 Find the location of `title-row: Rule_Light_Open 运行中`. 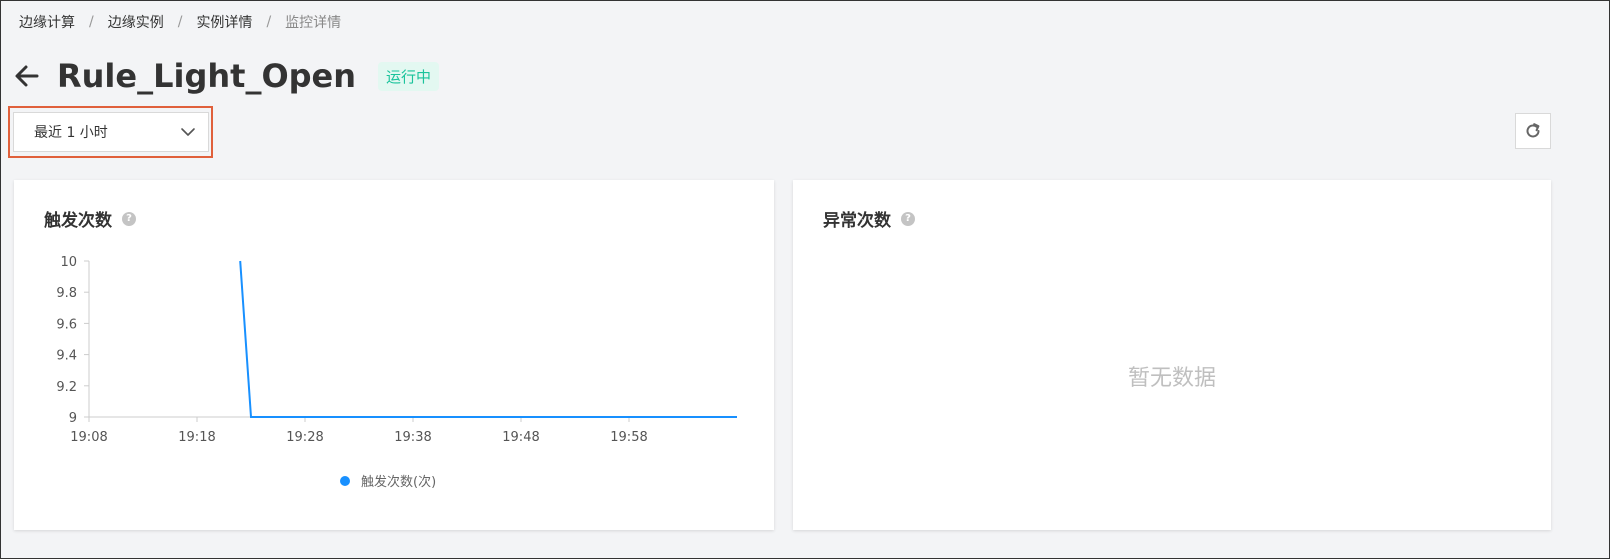

title-row: Rule_Light_Open 运行中 is located at coordinates (226, 76).